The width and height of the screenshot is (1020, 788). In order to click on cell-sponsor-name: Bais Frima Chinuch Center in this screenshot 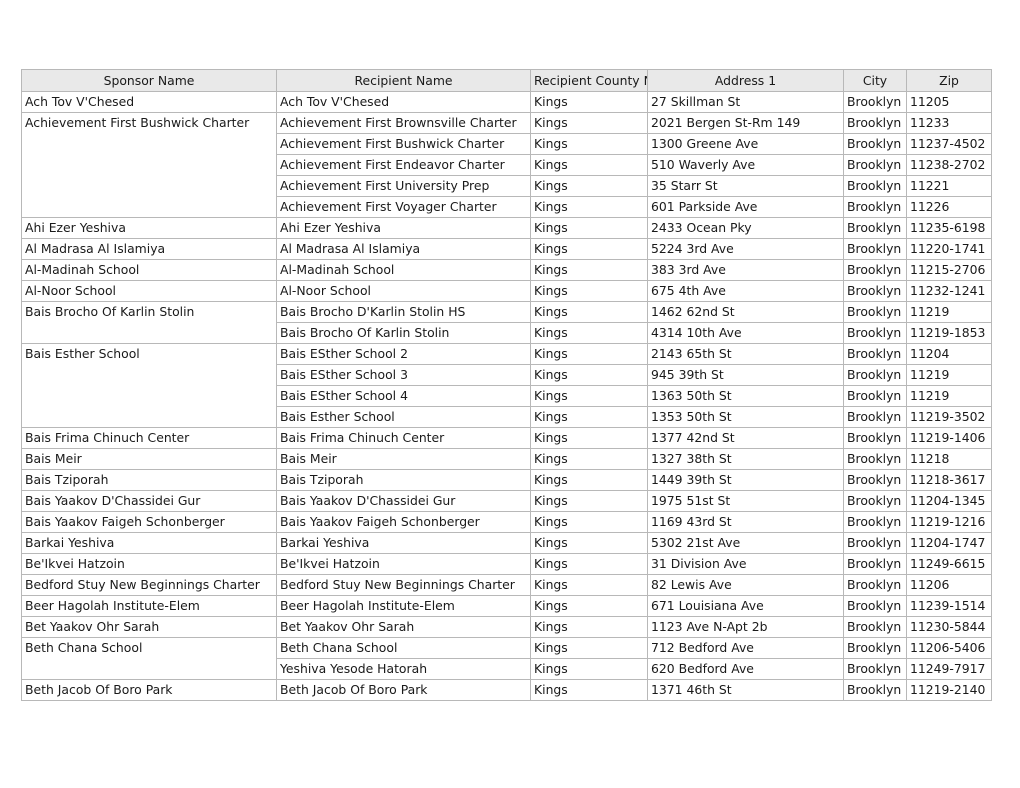, I will do `click(149, 438)`.